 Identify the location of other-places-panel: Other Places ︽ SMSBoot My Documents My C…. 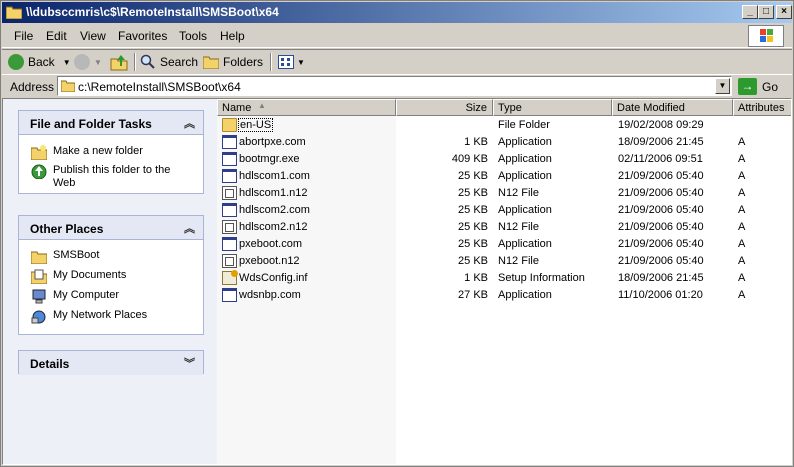
(111, 275).